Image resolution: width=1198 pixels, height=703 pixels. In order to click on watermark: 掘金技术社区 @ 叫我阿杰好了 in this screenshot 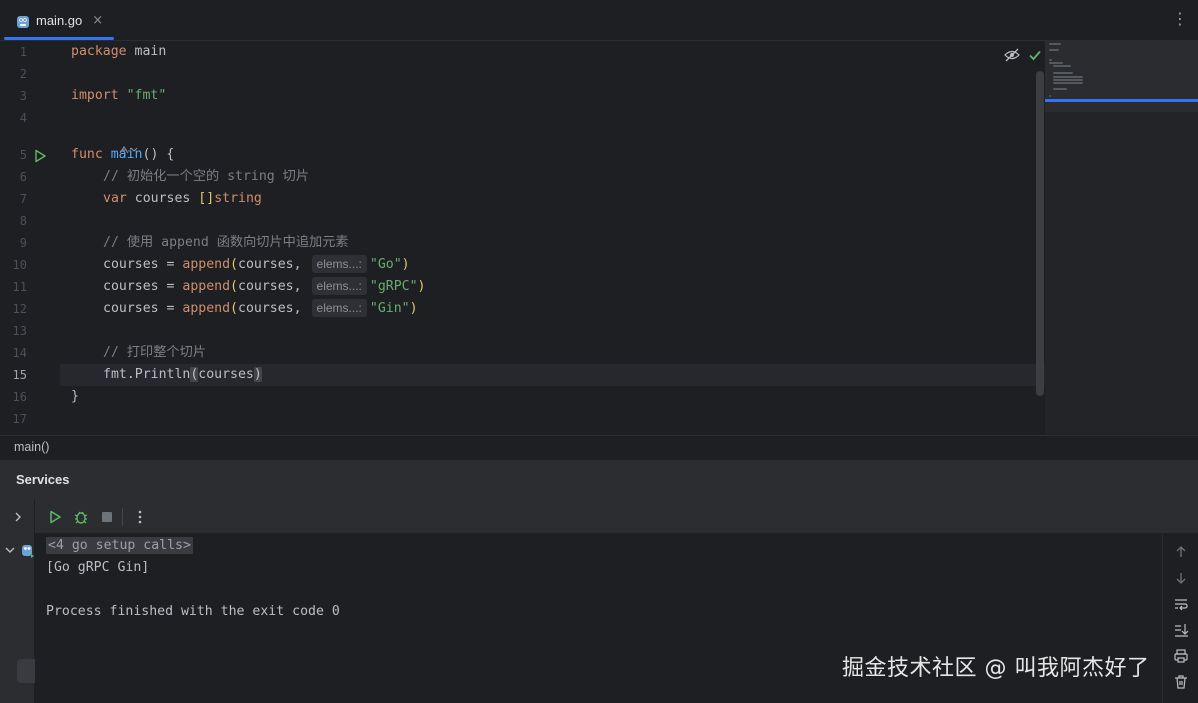, I will do `click(996, 668)`.